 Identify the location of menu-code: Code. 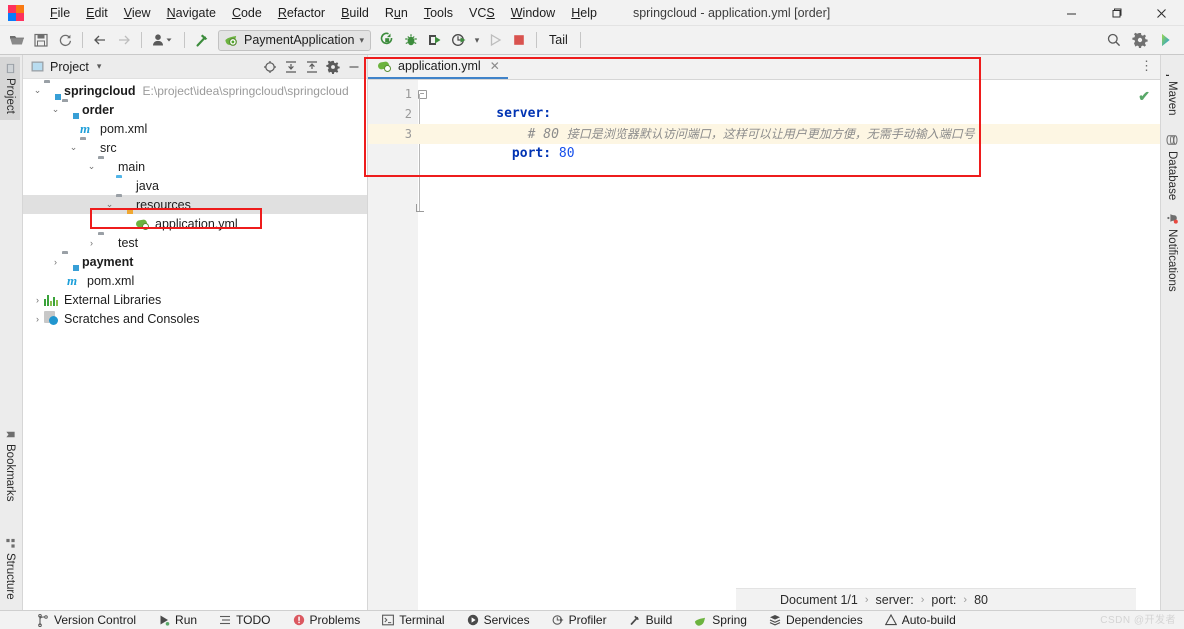
(247, 13).